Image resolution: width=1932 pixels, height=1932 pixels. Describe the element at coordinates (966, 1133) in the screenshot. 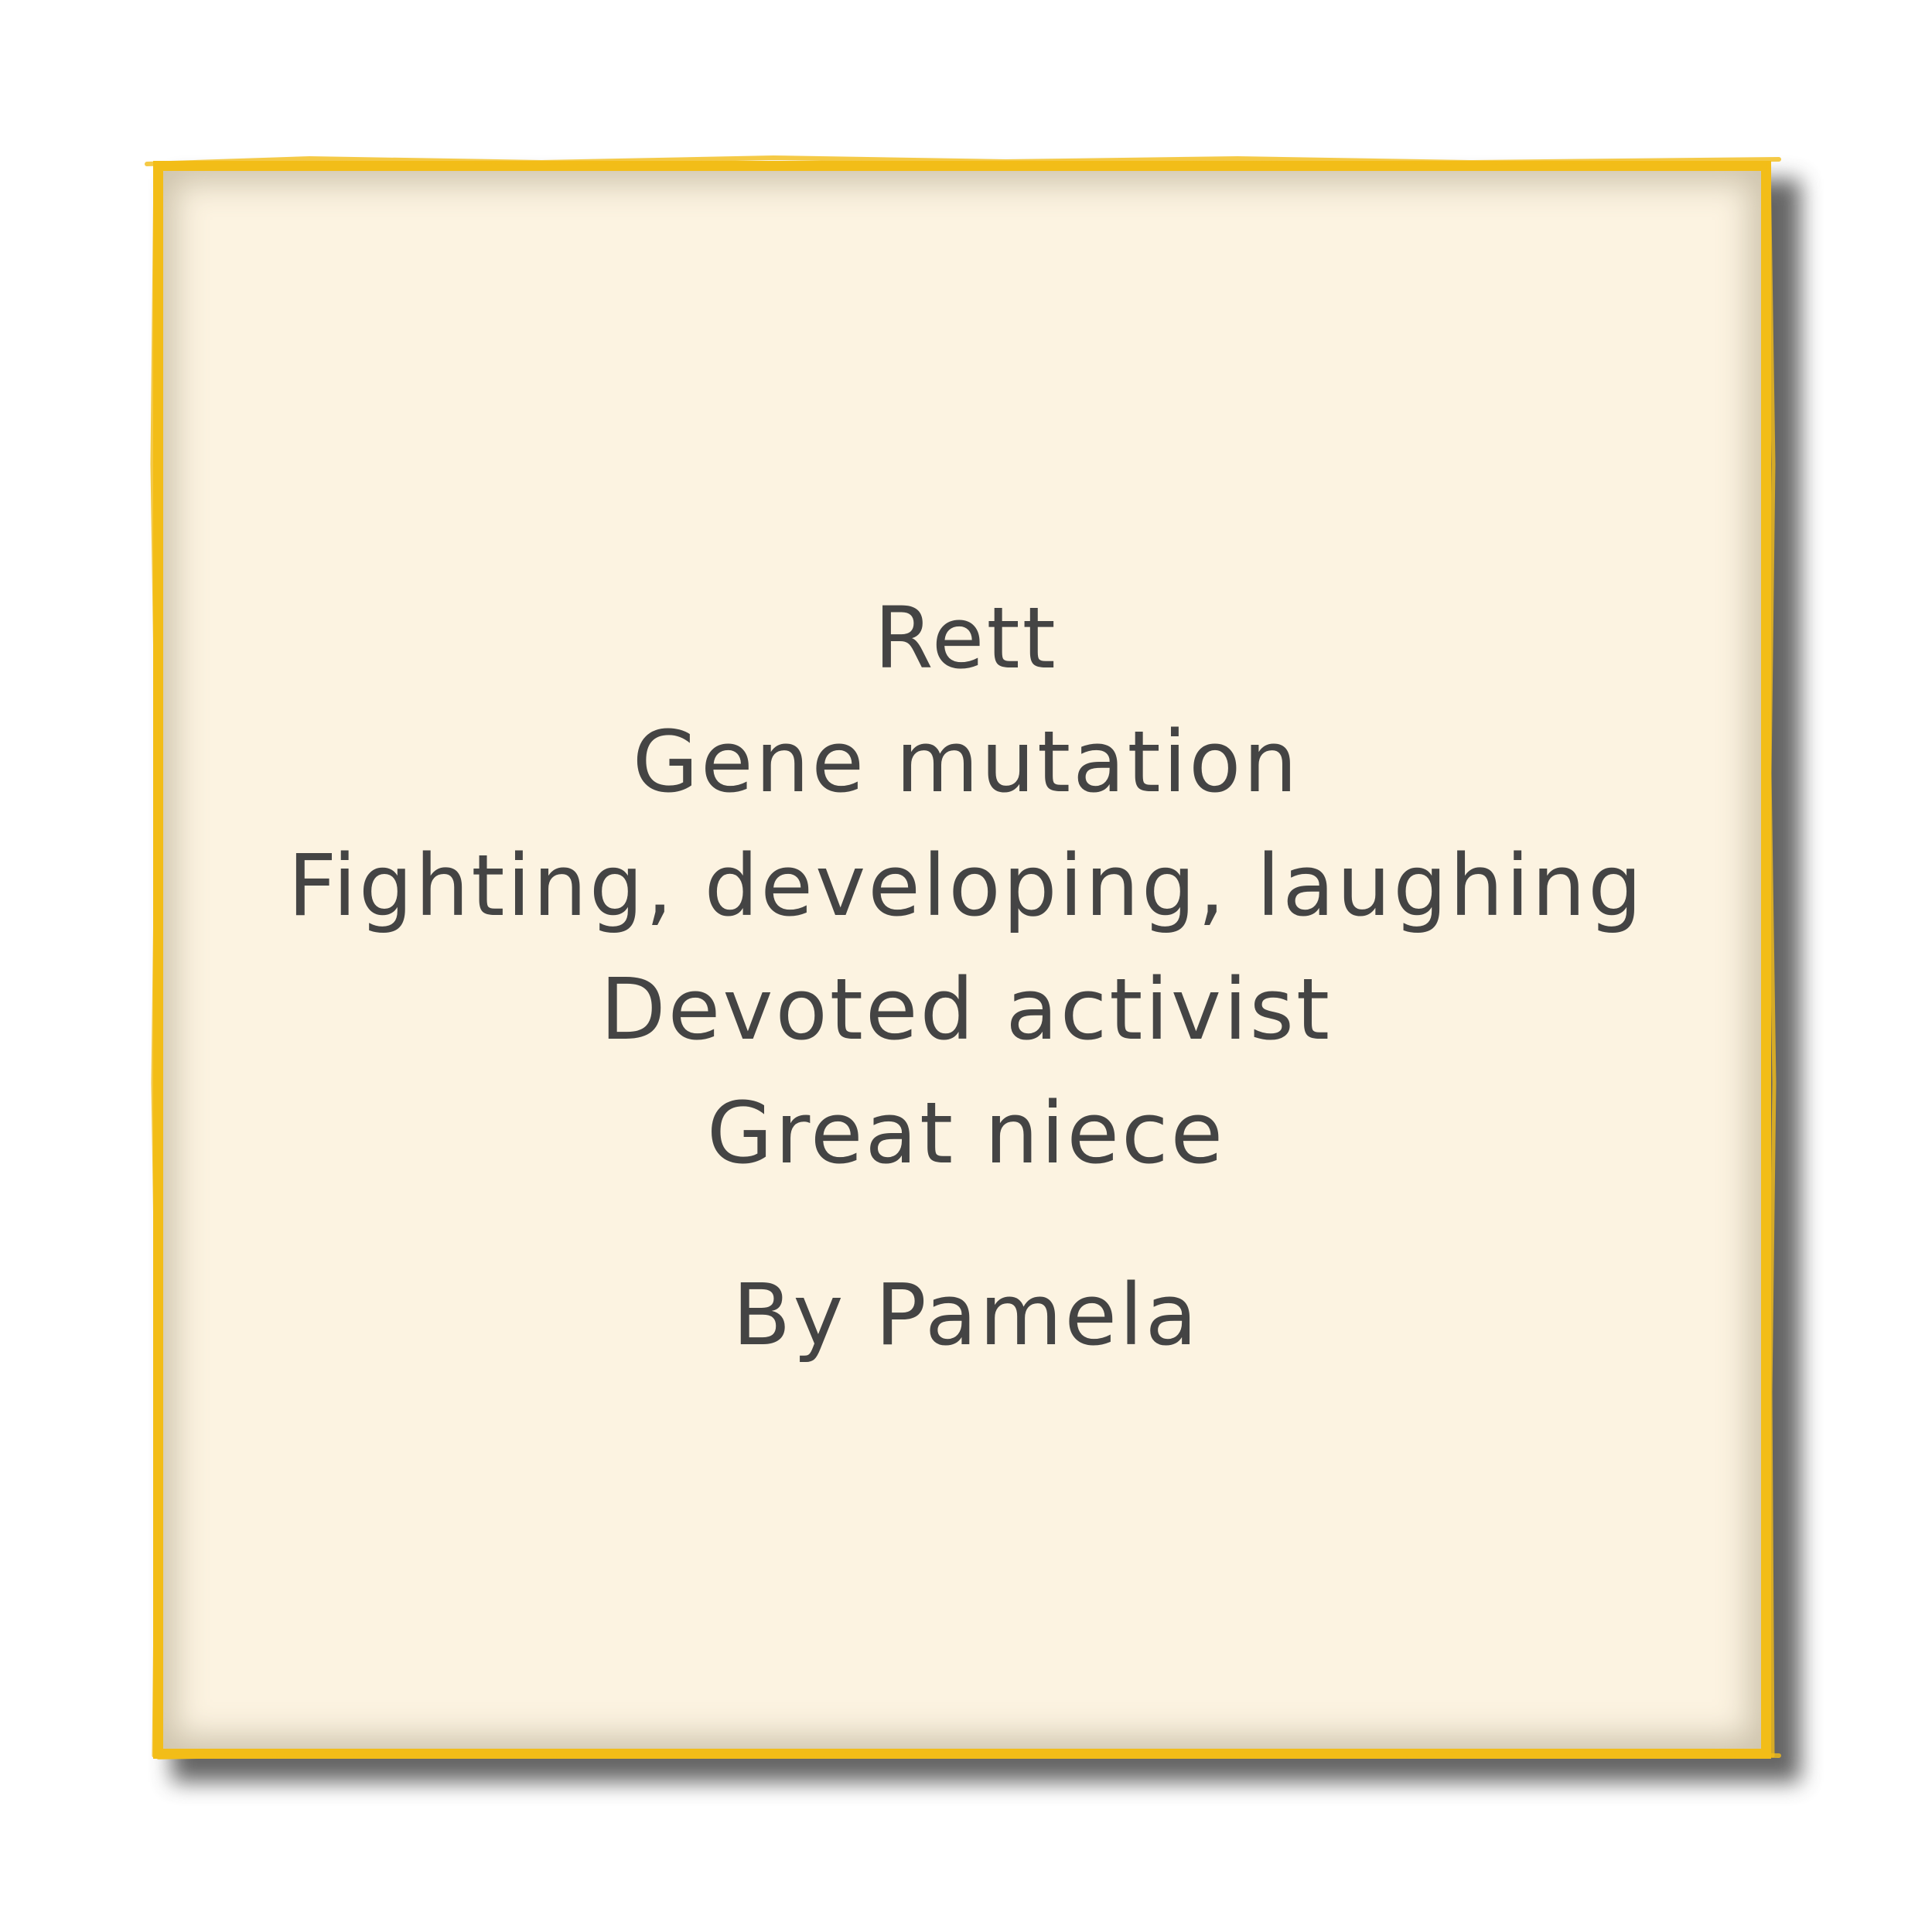

I see `poem-line-5: Great niece` at that location.